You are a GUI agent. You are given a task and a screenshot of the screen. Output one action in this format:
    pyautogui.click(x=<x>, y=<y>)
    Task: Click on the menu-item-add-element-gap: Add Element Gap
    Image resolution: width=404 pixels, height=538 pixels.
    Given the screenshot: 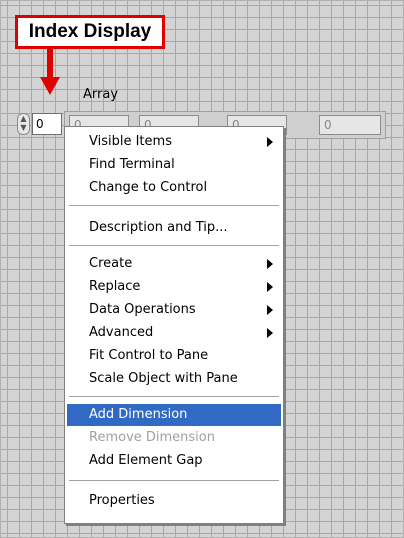 What is the action you would take?
    pyautogui.click(x=174, y=461)
    